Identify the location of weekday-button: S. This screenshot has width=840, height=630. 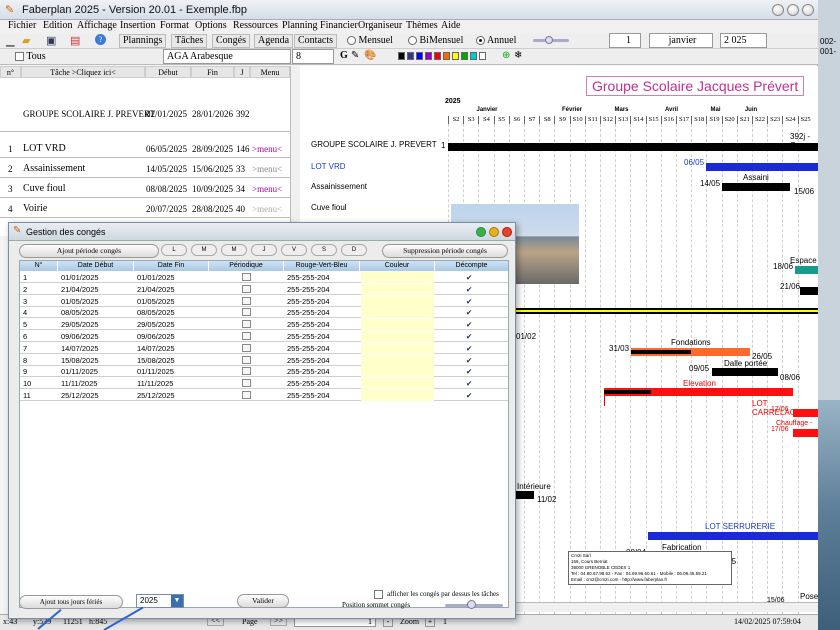
(324, 250).